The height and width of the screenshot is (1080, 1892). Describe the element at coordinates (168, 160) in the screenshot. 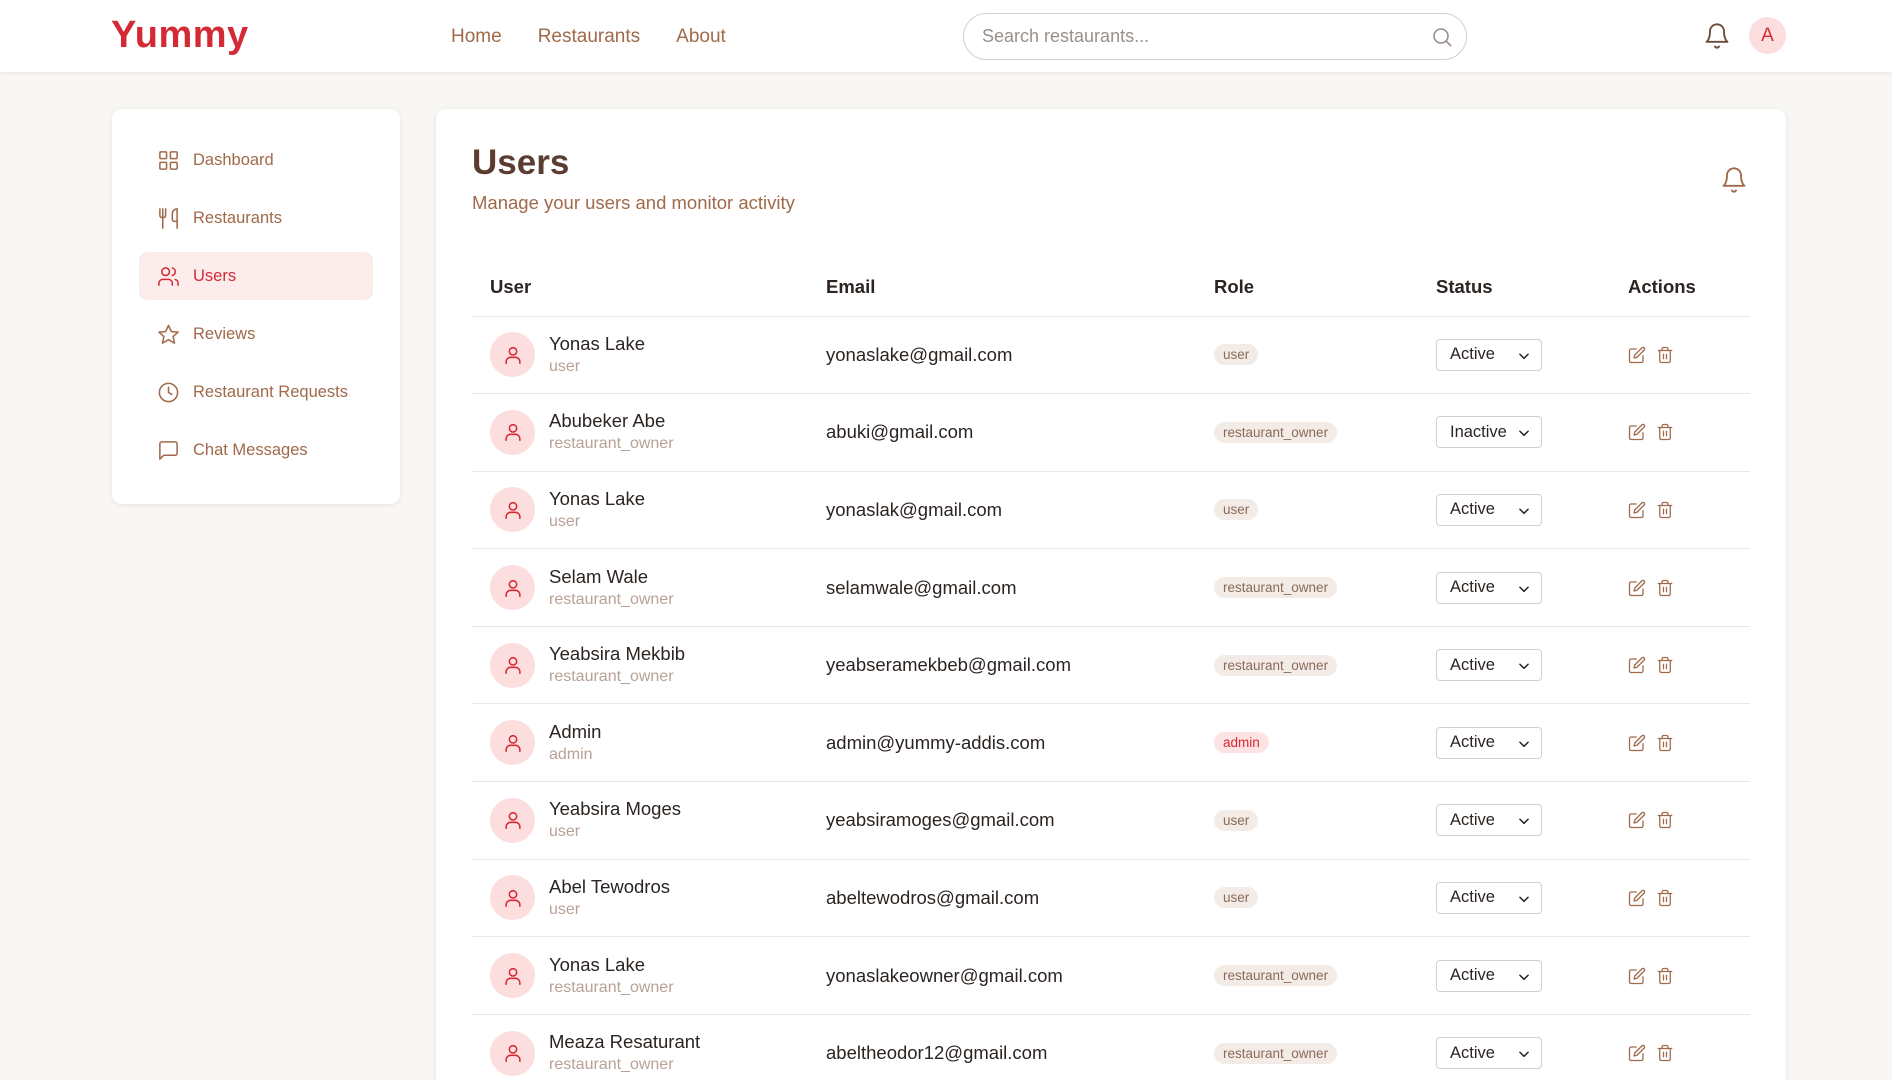

I see `dashboard-grid-icon` at that location.